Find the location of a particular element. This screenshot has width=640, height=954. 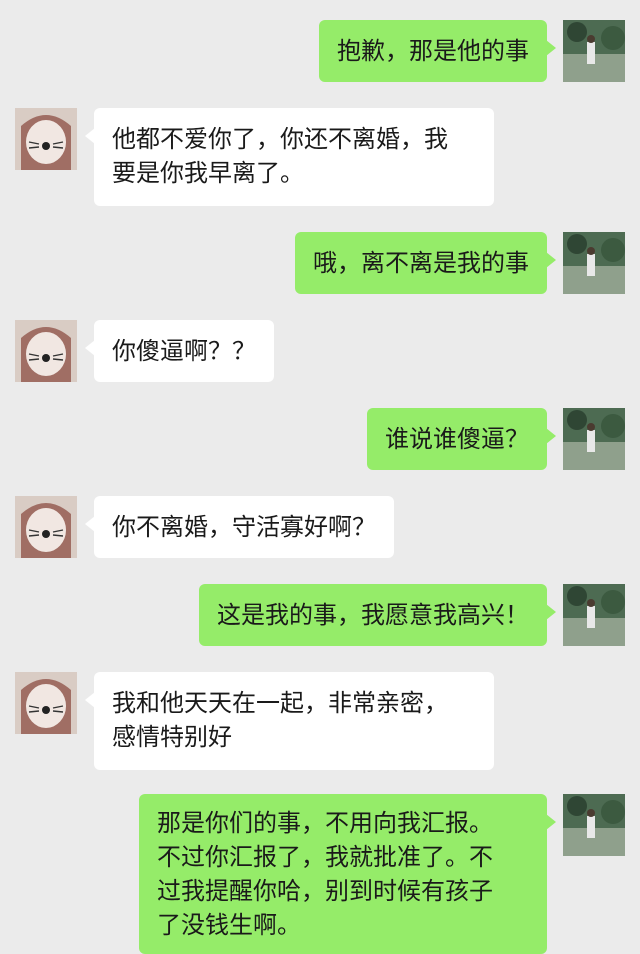

message-text: 抱歉，那是他的事 is located at coordinates (433, 51).